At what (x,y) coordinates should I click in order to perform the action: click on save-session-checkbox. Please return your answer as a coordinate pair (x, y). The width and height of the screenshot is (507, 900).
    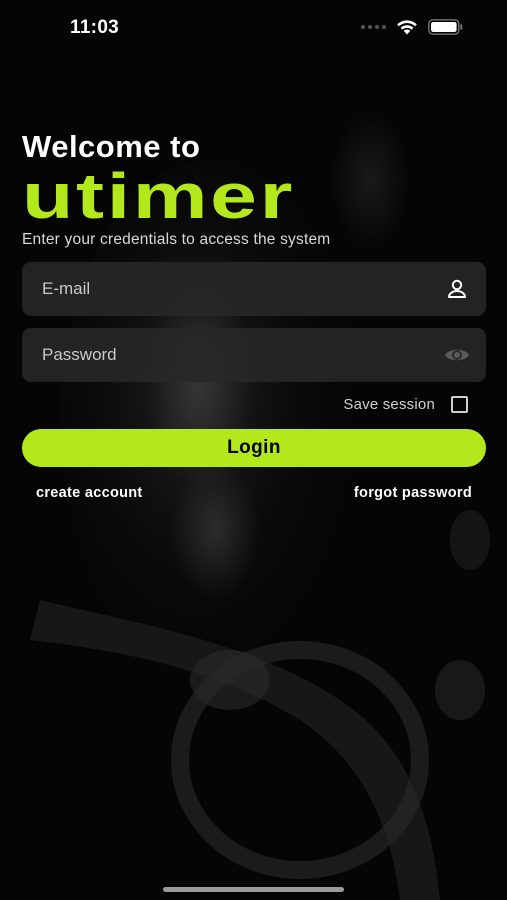
    Looking at the image, I should click on (459, 404).